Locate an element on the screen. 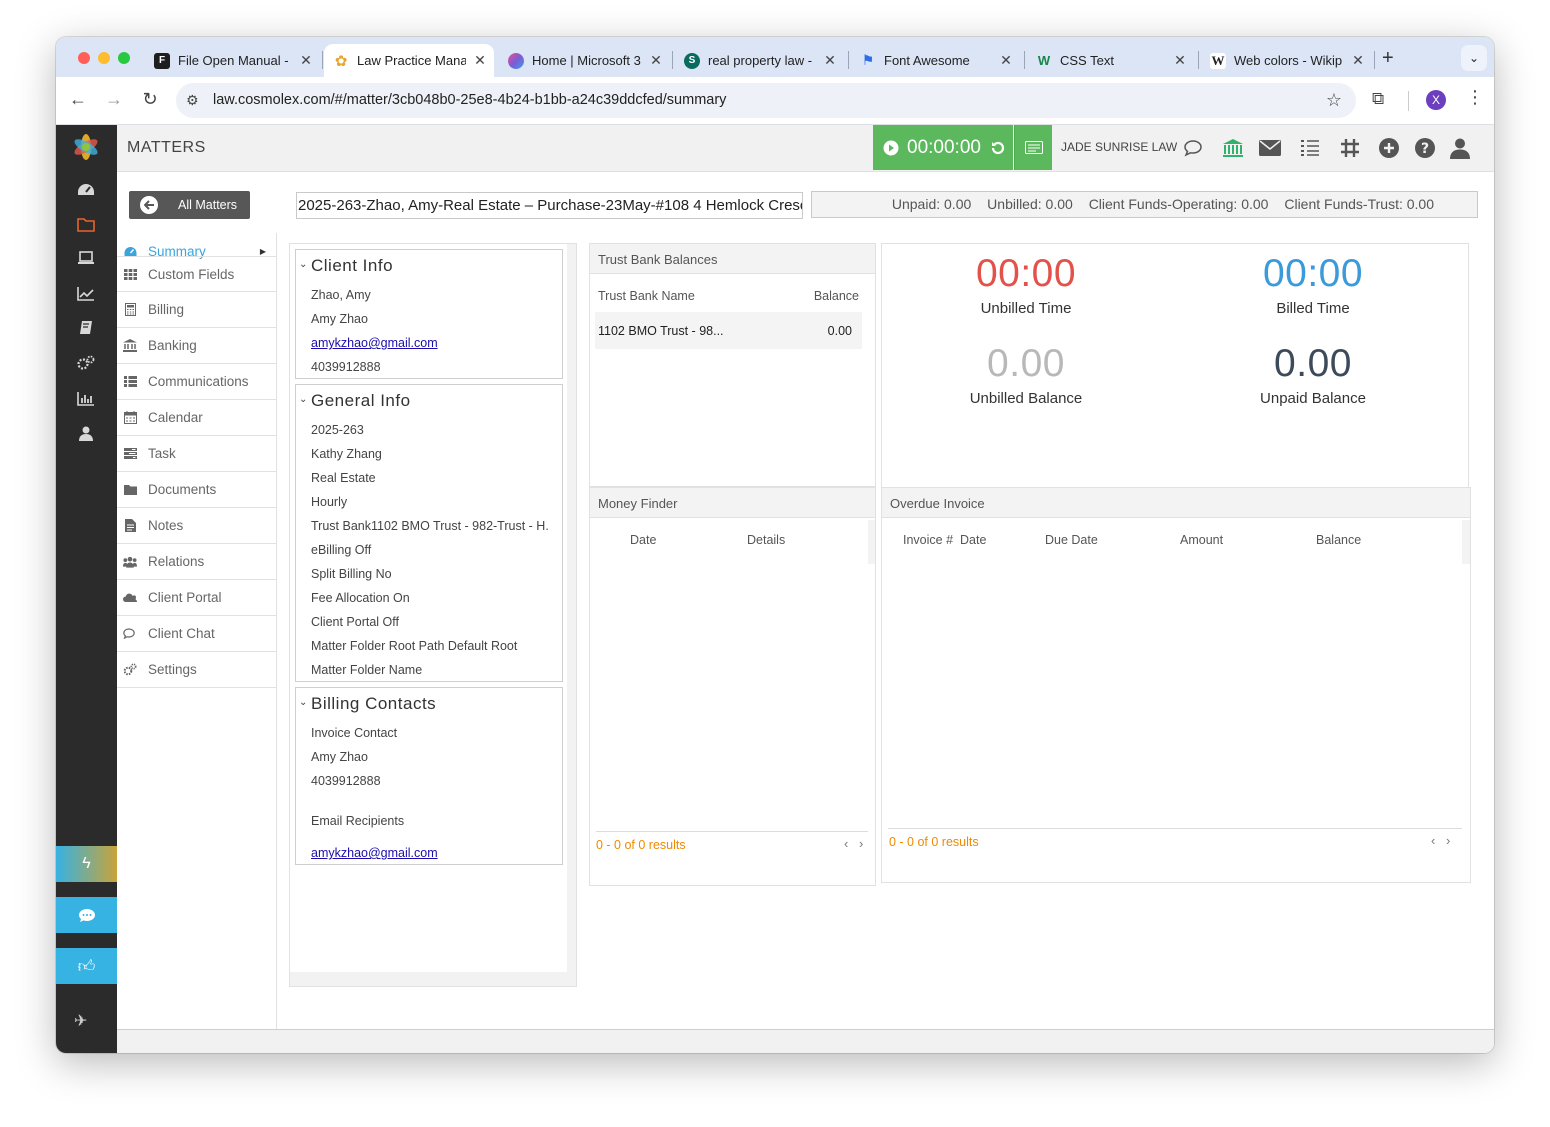 Image resolution: width=1550 pixels, height=1127 pixels. zoom-window-button is located at coordinates (124, 58).